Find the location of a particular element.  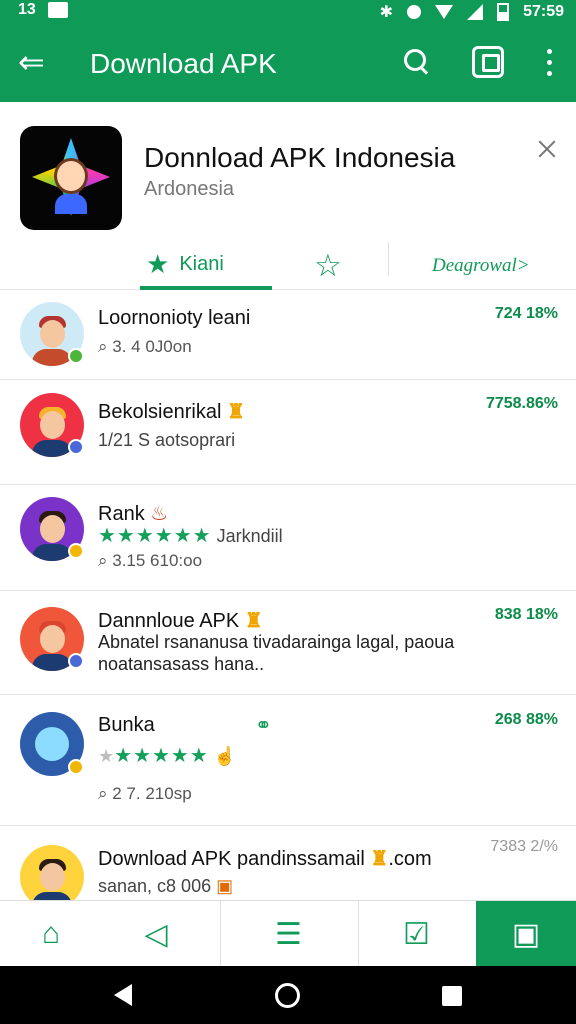

fire-icon: ♨ is located at coordinates (159, 514).